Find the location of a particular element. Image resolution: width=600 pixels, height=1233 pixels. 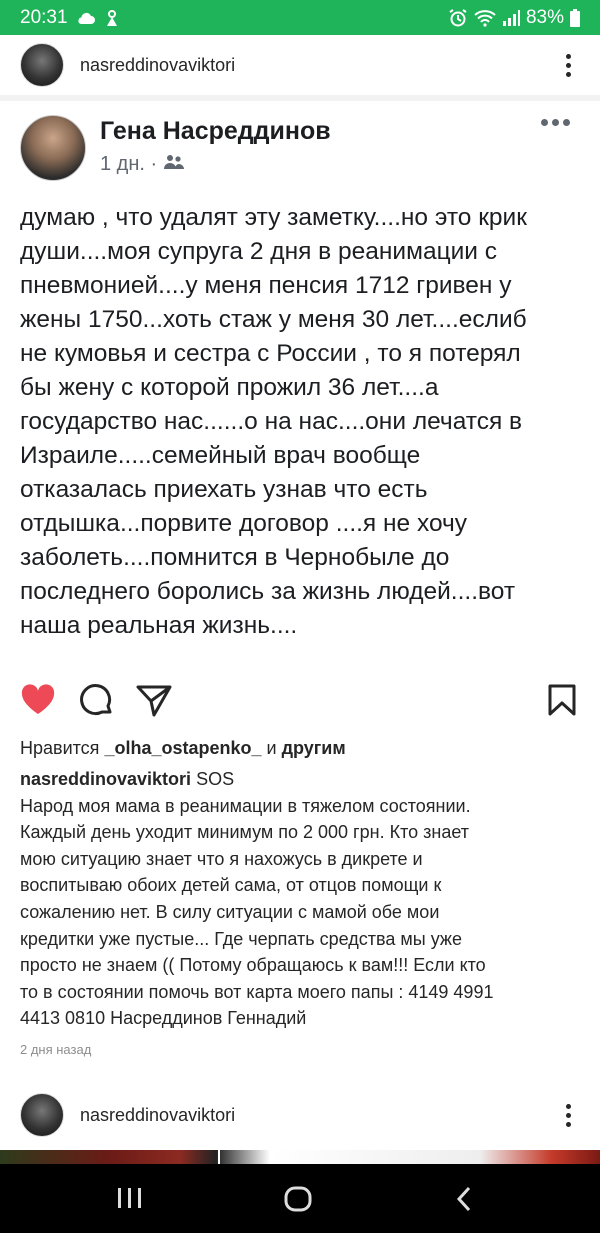

fb-post-header: Гена Насреддинов 1 дн. · is located at coordinates (300, 150).